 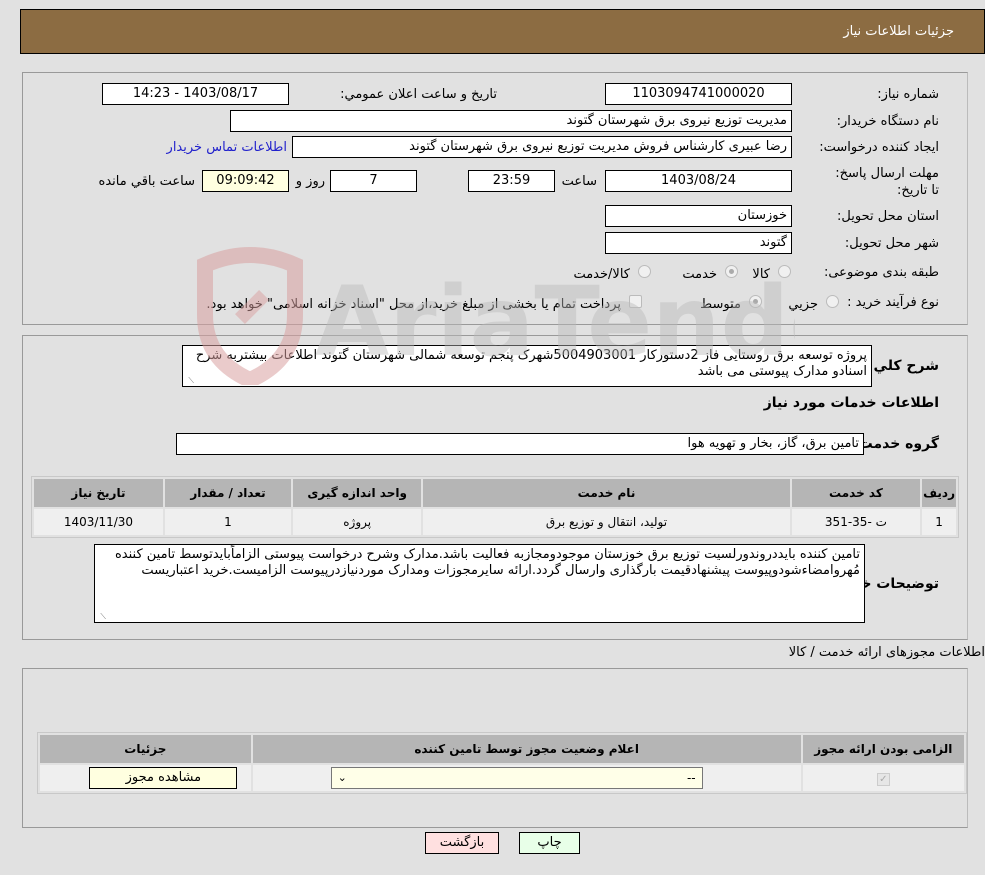 I want to click on need-number-label: شماره نیاز:, so click(x=908, y=94).